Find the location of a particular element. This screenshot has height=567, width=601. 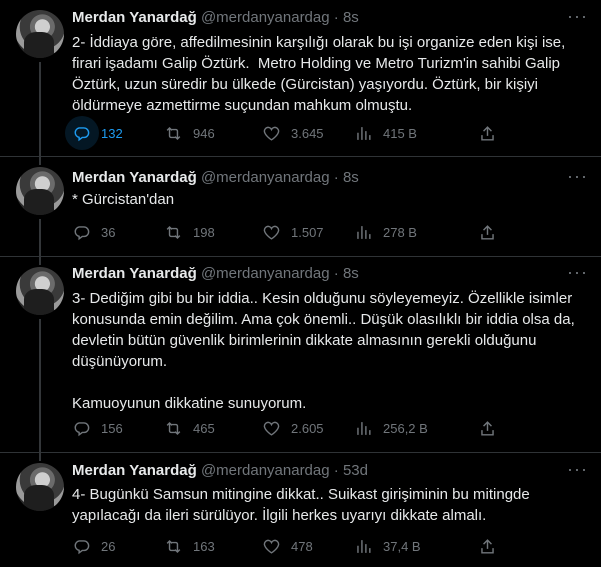

like-count: 3.645 is located at coordinates (307, 133).